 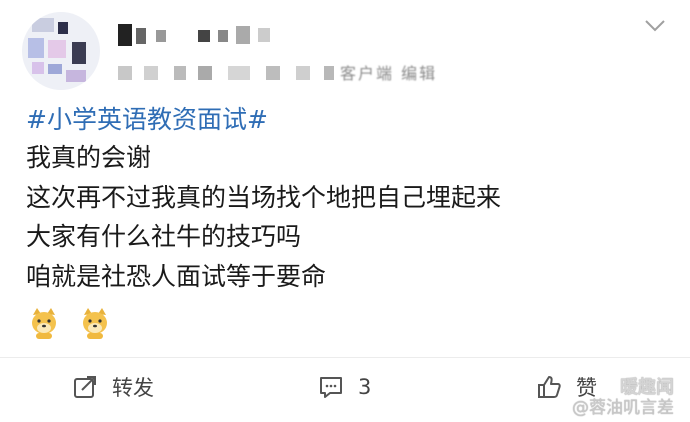 I want to click on chevron-down-icon, so click(x=655, y=26).